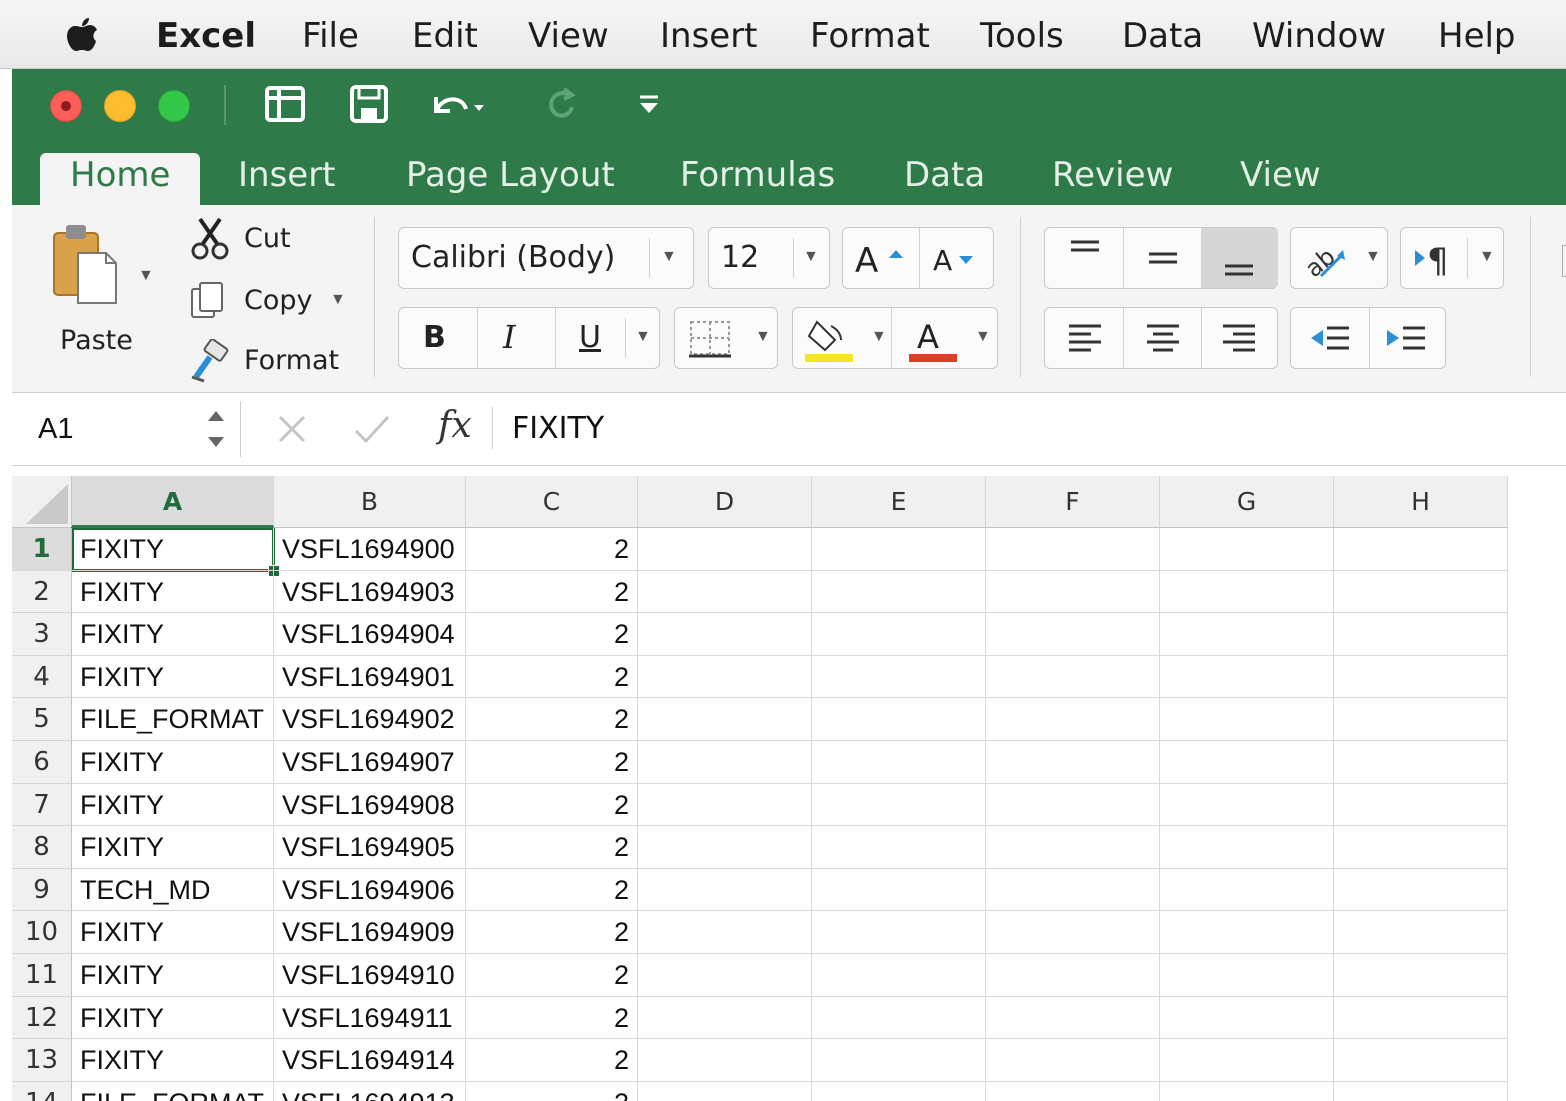 The height and width of the screenshot is (1101, 1566). What do you see at coordinates (1247, 805) in the screenshot?
I see `cell-g7` at bounding box center [1247, 805].